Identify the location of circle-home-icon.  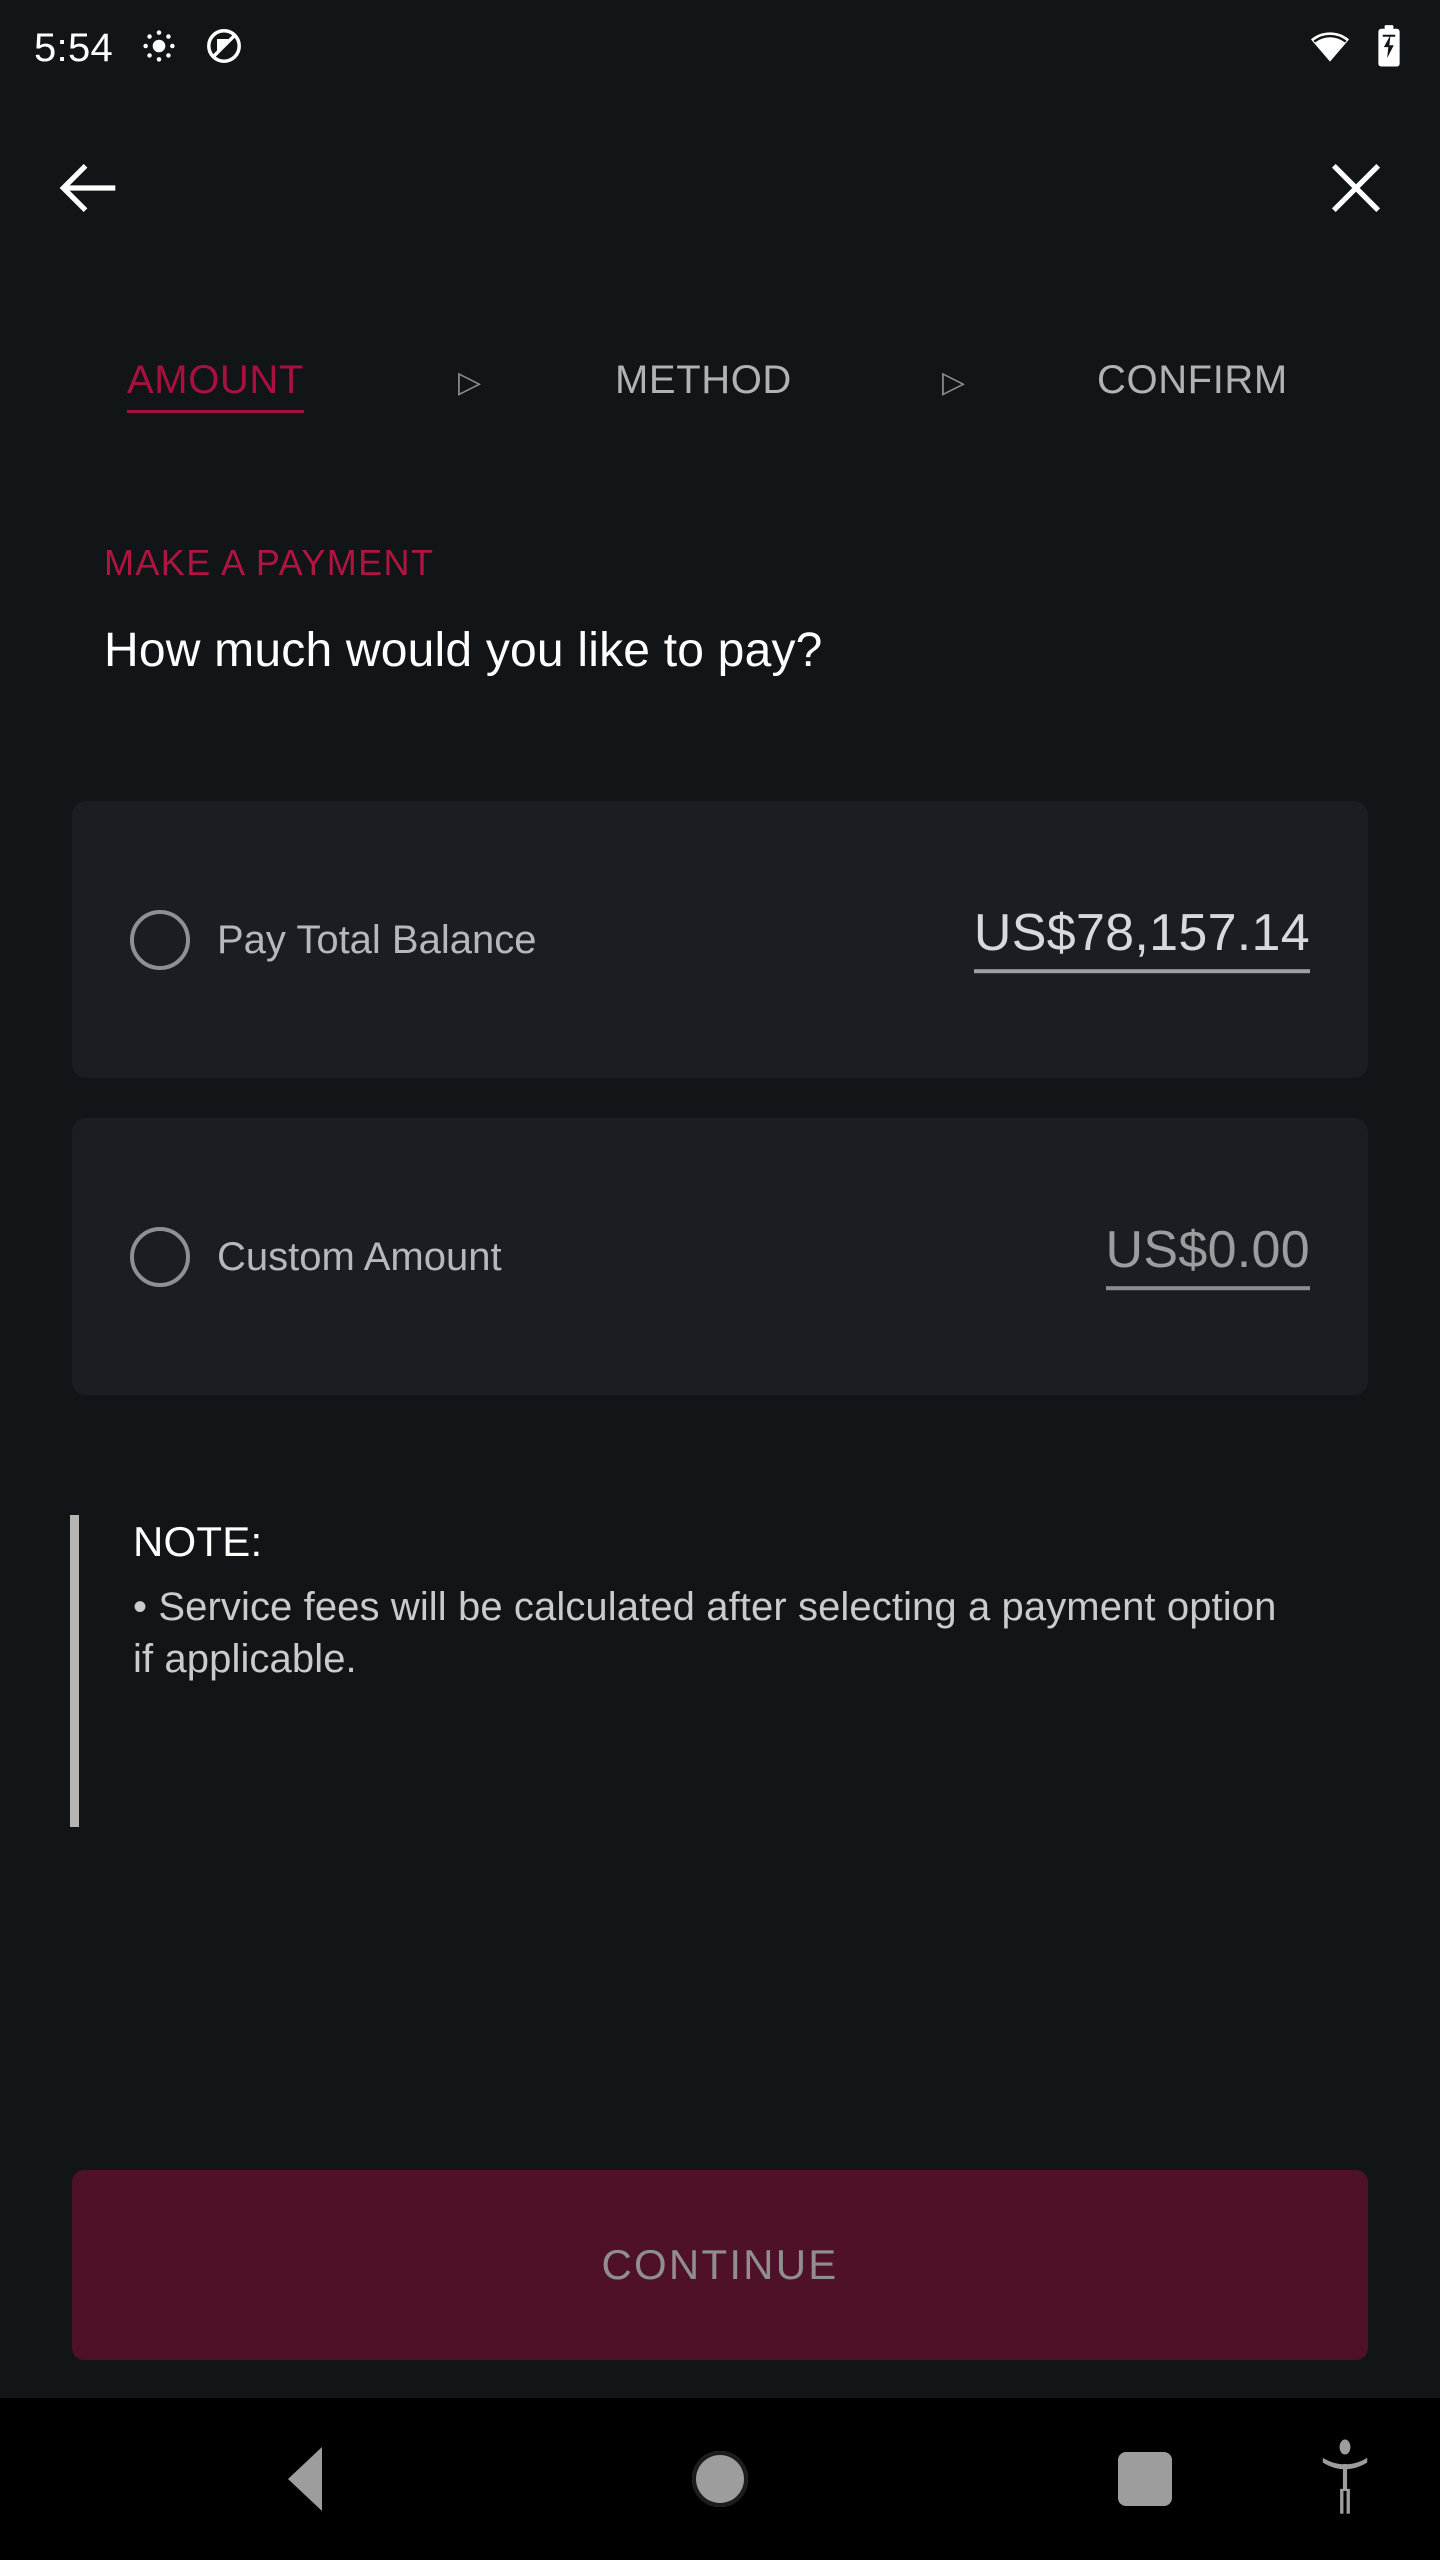
(720, 2479).